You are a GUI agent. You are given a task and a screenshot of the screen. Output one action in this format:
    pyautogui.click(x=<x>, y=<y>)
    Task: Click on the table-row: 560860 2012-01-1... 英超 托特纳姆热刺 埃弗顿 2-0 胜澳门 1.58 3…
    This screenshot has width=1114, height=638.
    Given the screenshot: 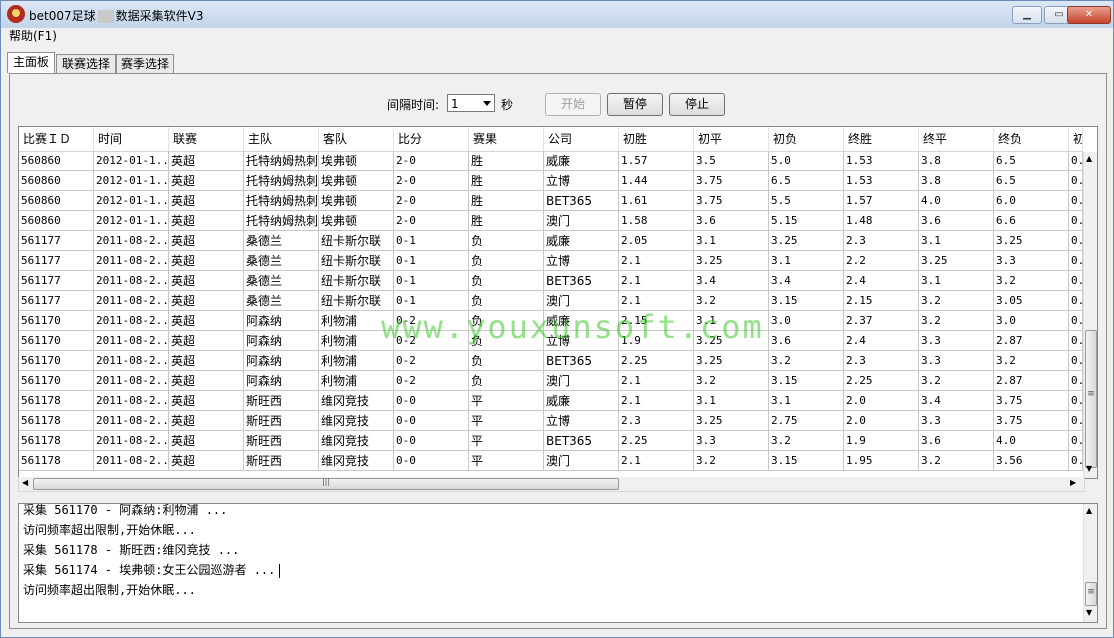 What is the action you would take?
    pyautogui.click(x=551, y=221)
    